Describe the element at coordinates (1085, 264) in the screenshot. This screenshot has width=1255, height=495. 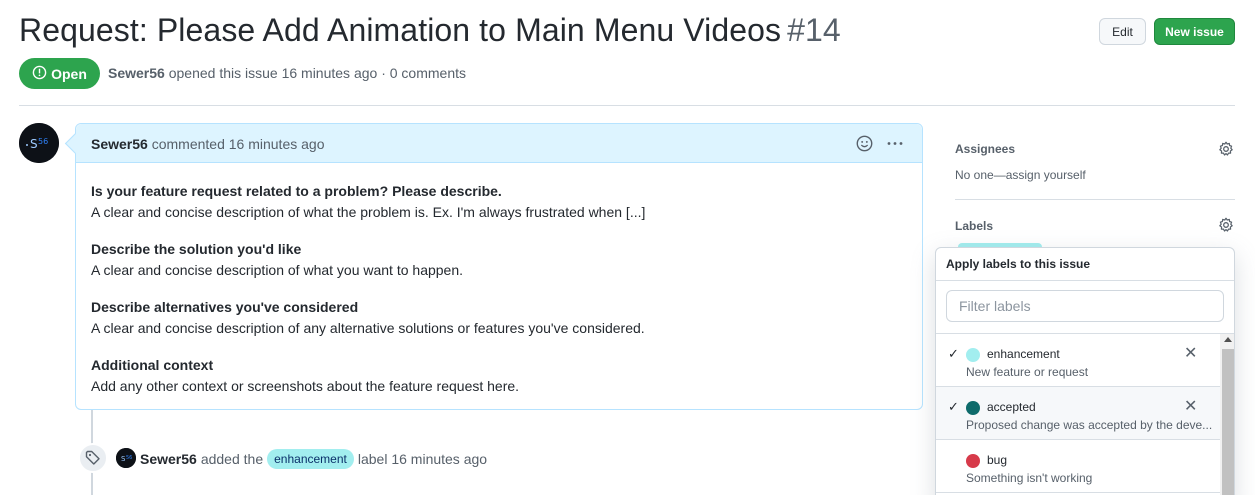
I see `popover-title: Apply labels to this issue` at that location.